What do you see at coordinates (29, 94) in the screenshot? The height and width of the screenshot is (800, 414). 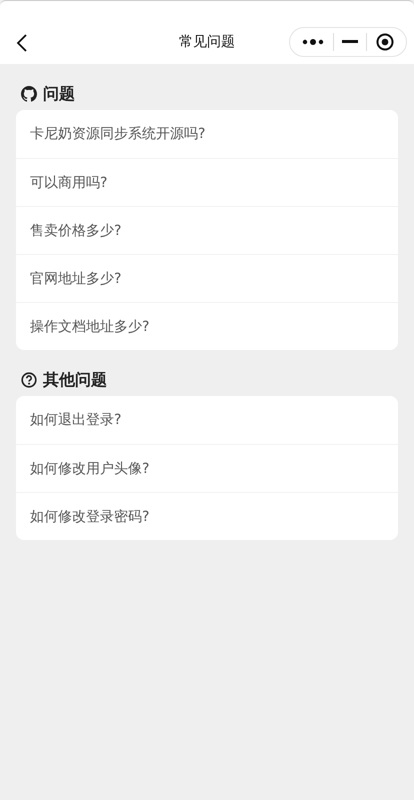 I see `cat-icon` at bounding box center [29, 94].